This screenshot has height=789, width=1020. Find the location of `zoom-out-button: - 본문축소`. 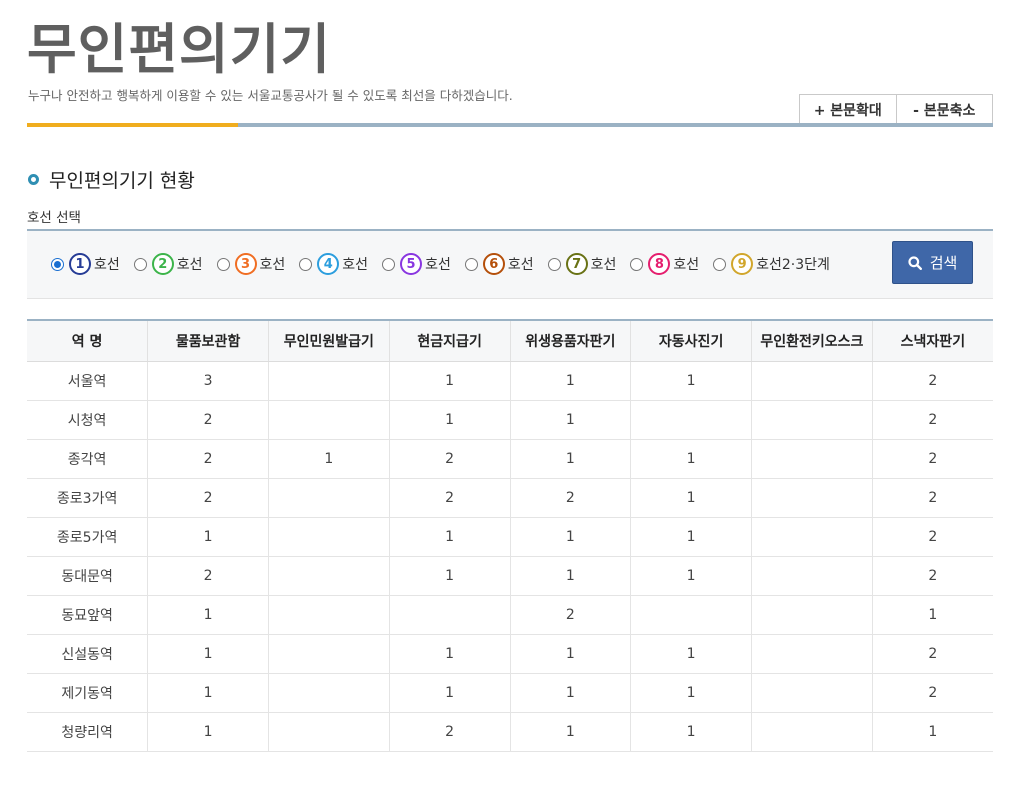

zoom-out-button: - 본문축소 is located at coordinates (944, 110).